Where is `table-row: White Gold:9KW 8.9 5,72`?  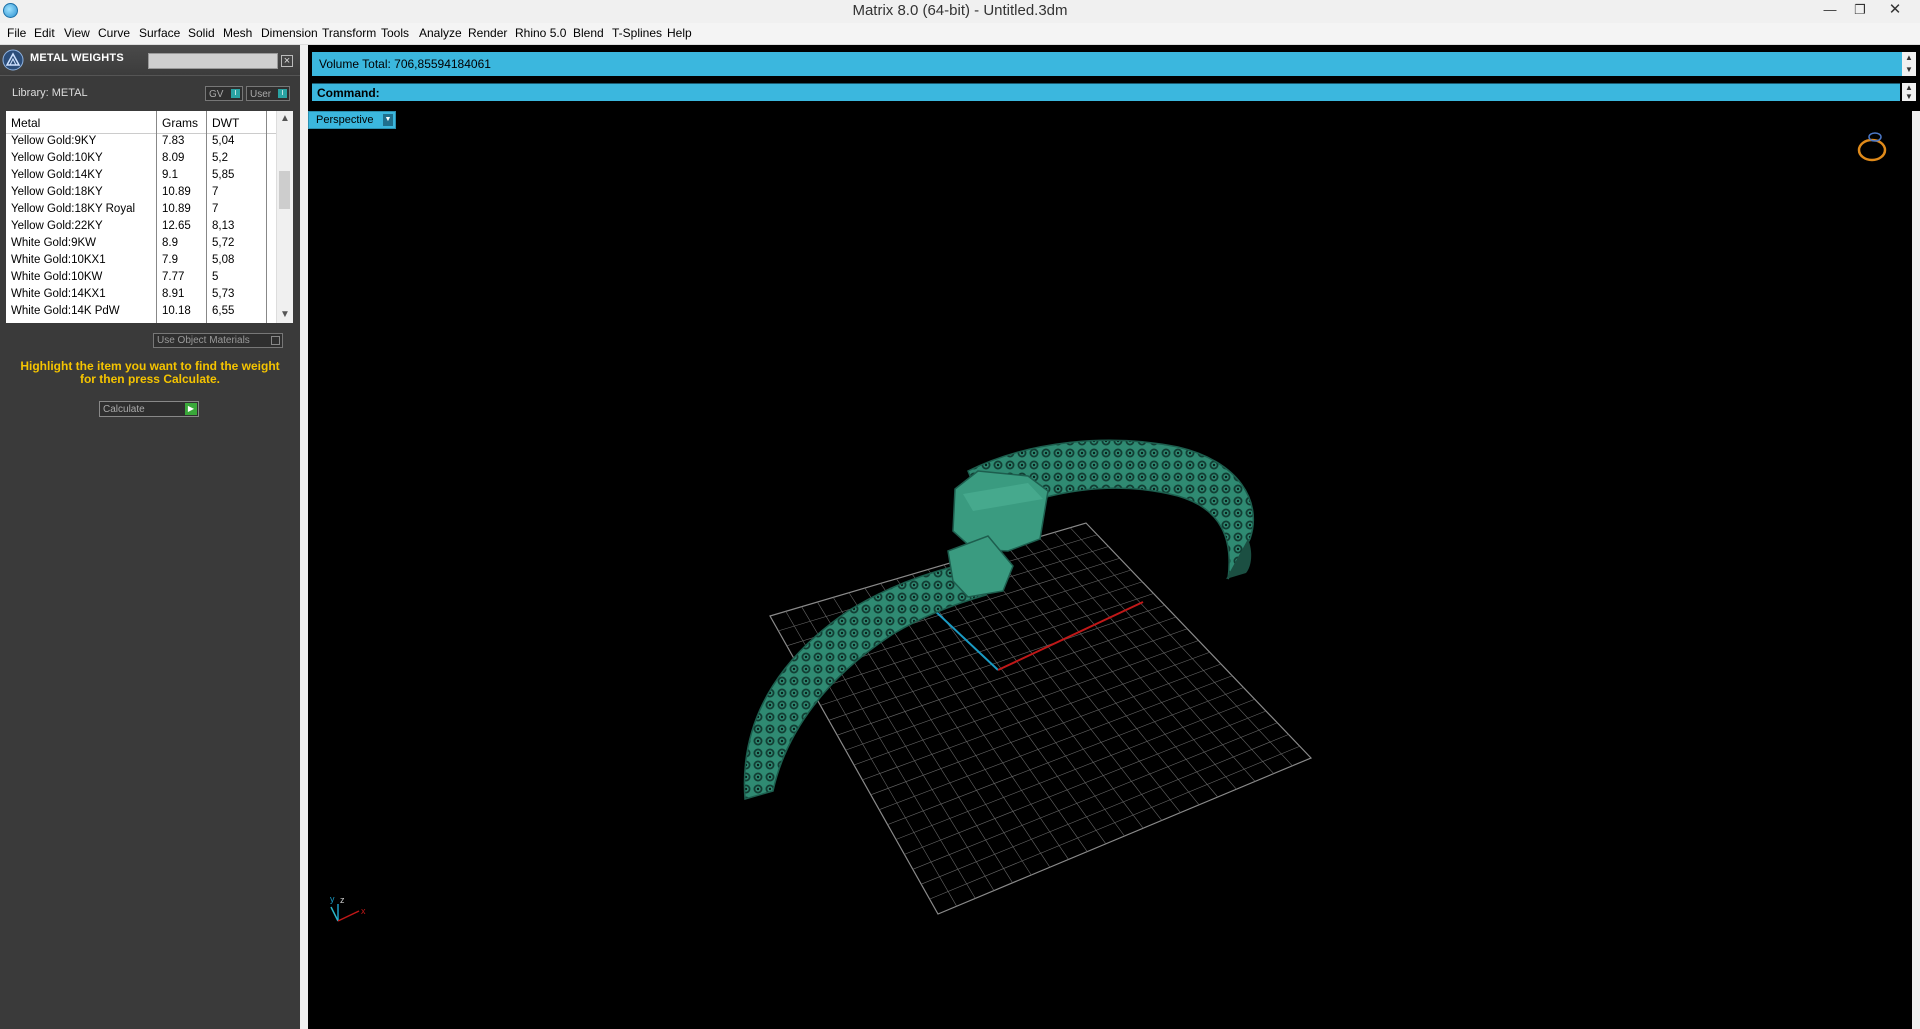
table-row: White Gold:9KW 8.9 5,72 is located at coordinates (141, 243).